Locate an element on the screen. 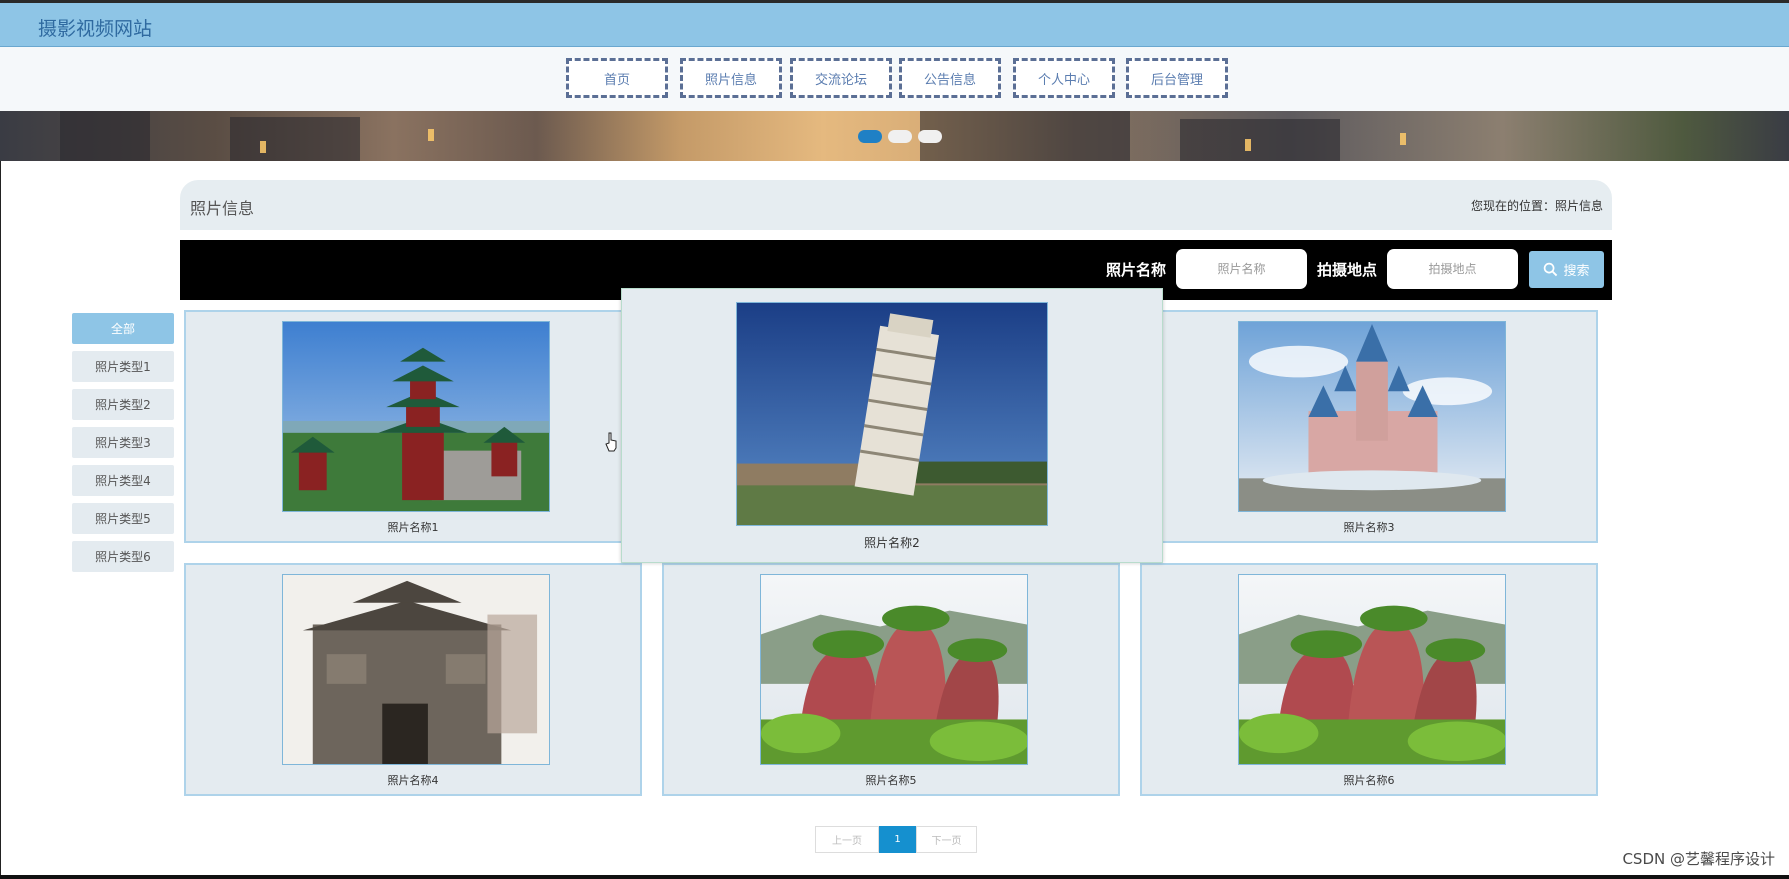  shoot-location-input is located at coordinates (1452, 269).